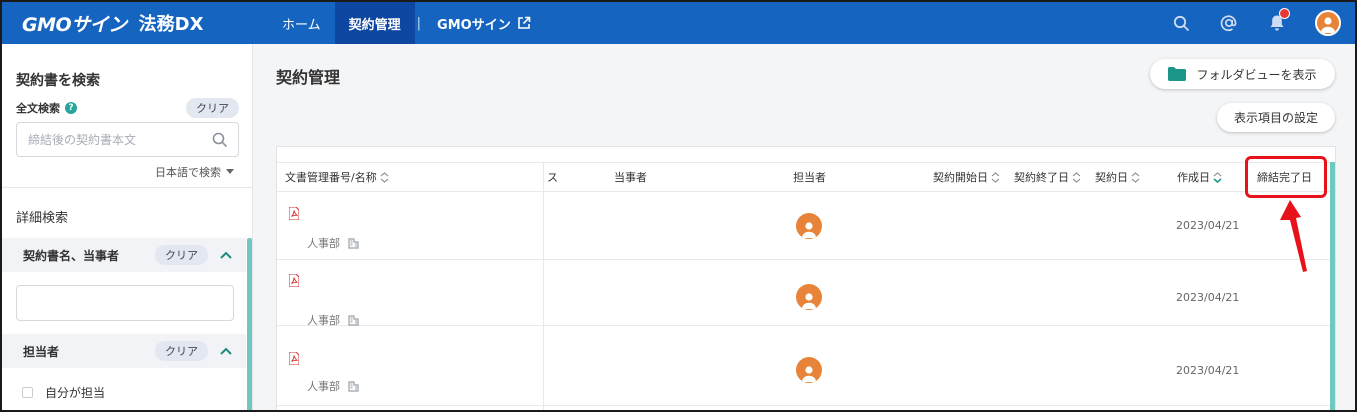 Image resolution: width=1357 pixels, height=412 pixels. I want to click on col-header-created-date: 作成日, so click(1199, 177).